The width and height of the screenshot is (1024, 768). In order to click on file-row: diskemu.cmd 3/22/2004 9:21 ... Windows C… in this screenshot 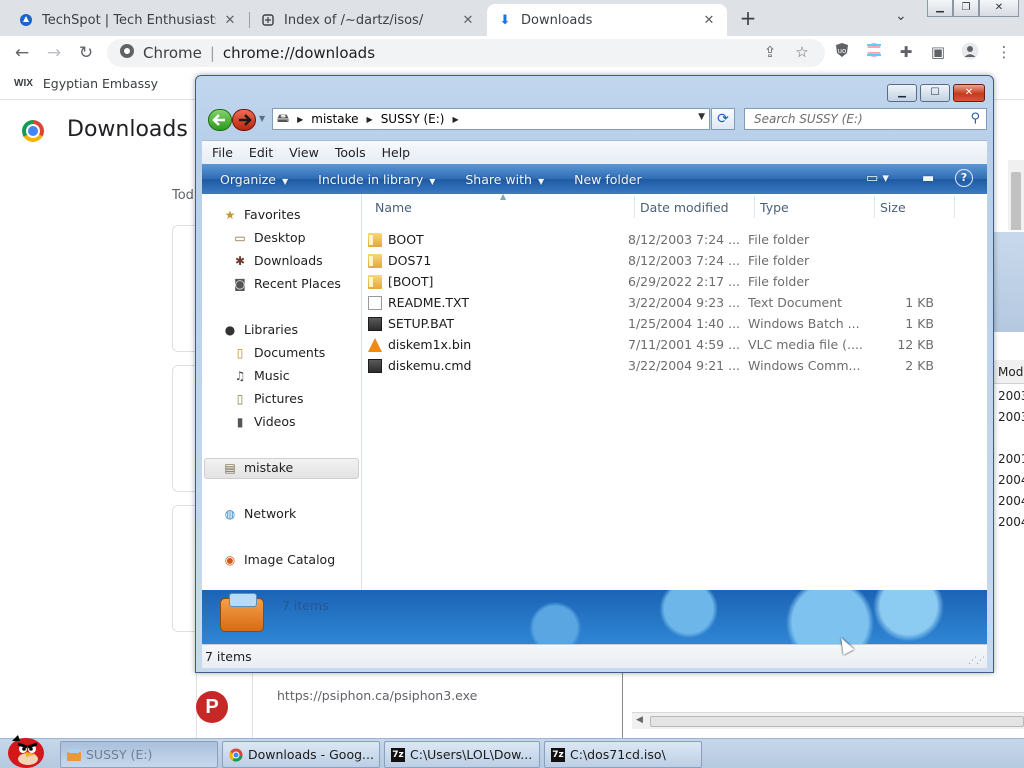, I will do `click(668, 365)`.